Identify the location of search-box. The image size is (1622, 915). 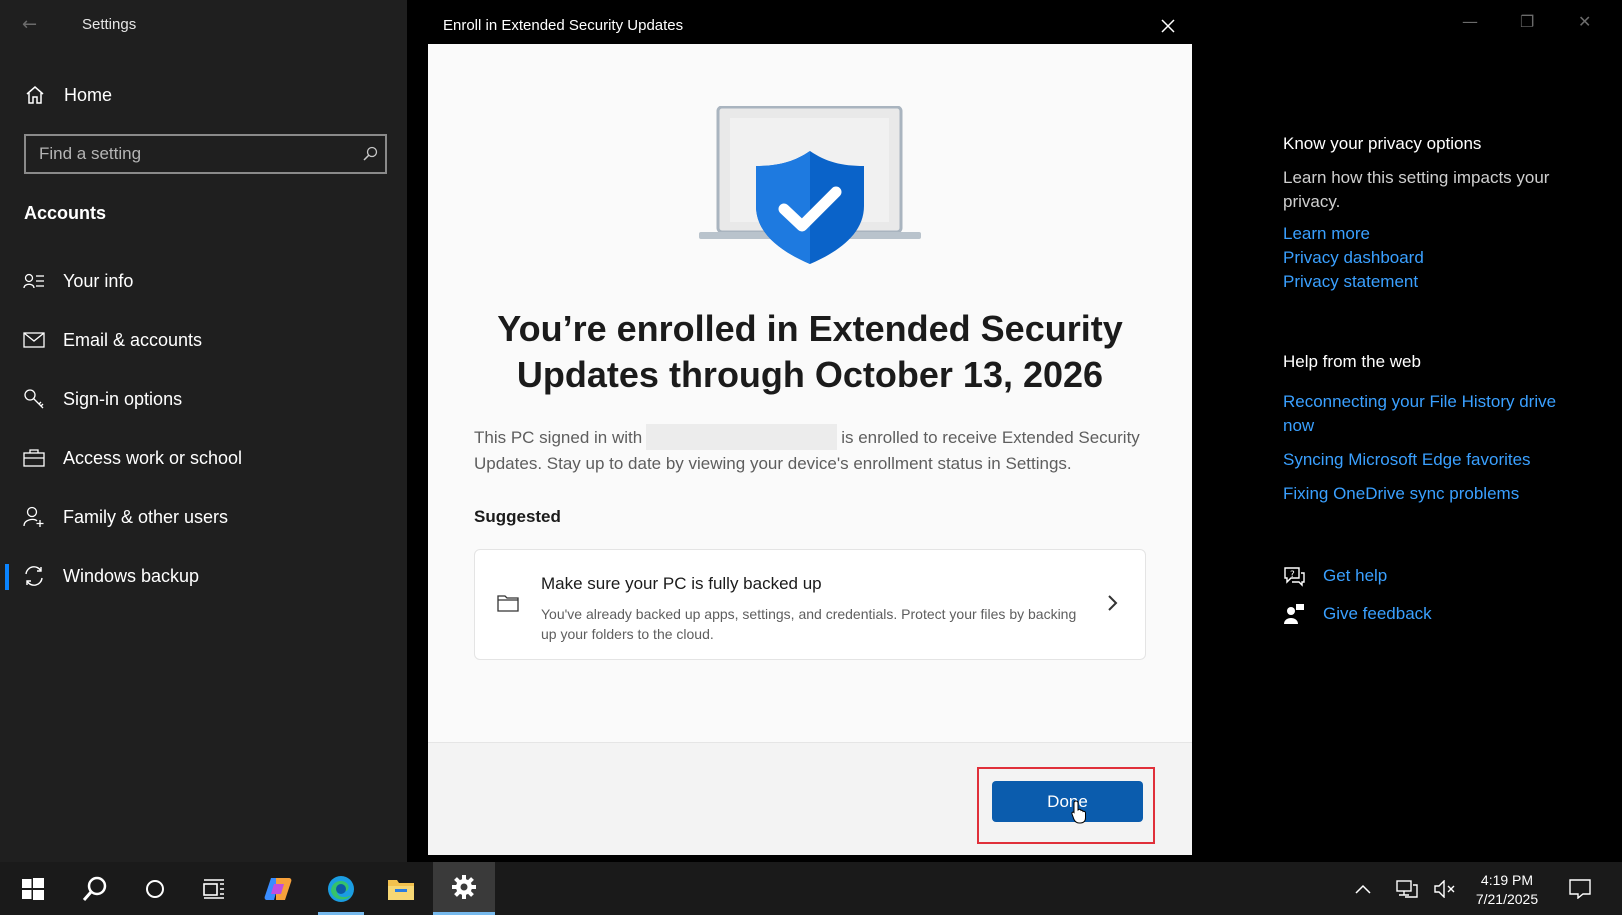
(205, 154).